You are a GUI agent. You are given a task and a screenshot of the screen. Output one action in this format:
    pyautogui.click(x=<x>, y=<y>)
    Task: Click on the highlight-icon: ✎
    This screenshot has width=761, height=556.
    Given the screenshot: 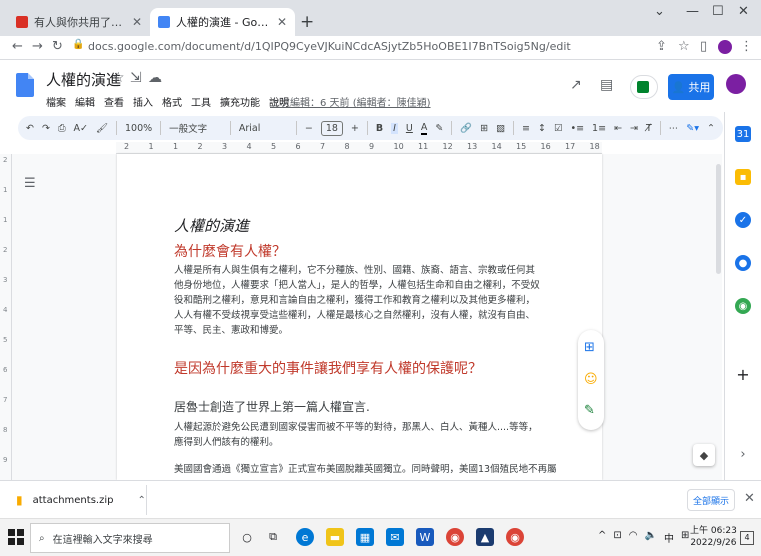 What is the action you would take?
    pyautogui.click(x=439, y=128)
    